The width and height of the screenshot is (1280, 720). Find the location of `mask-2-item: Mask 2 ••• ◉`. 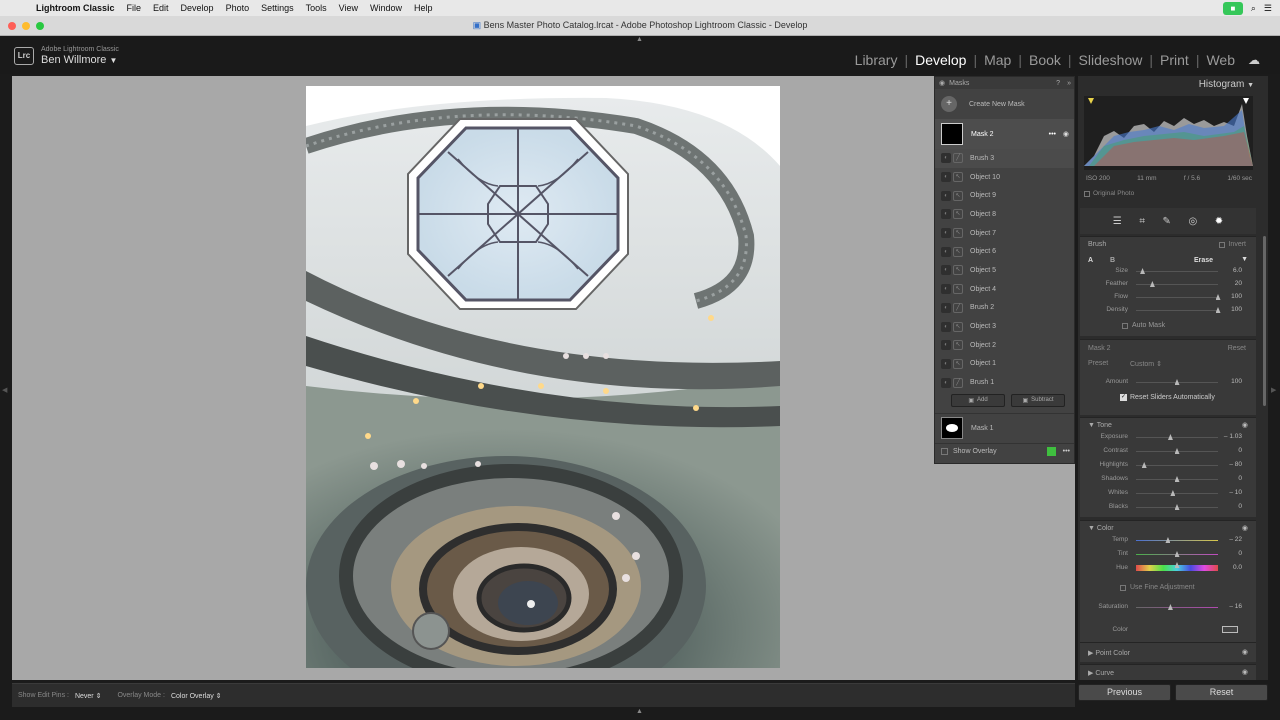

mask-2-item: Mask 2 ••• ◉ is located at coordinates (1004, 134).